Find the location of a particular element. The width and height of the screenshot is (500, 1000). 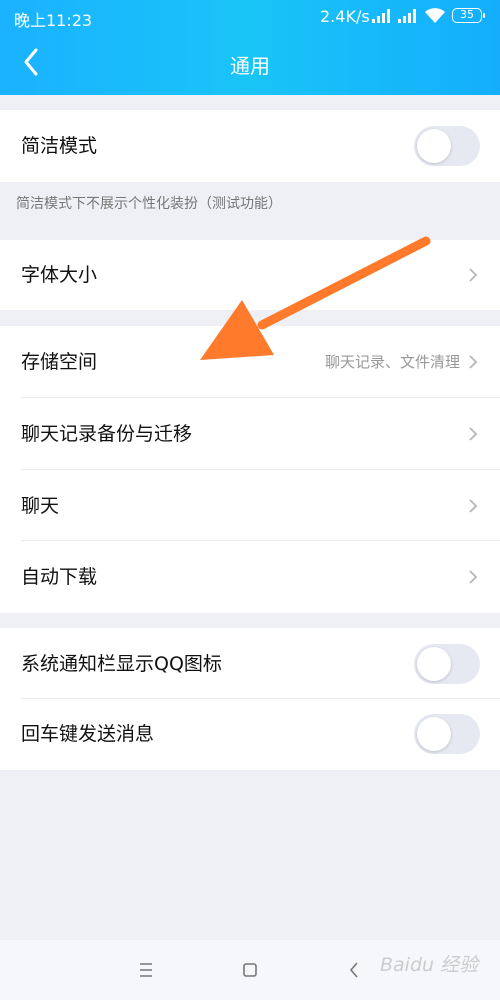

backup-label: 聊天记录备份与迁移 is located at coordinates (107, 434).